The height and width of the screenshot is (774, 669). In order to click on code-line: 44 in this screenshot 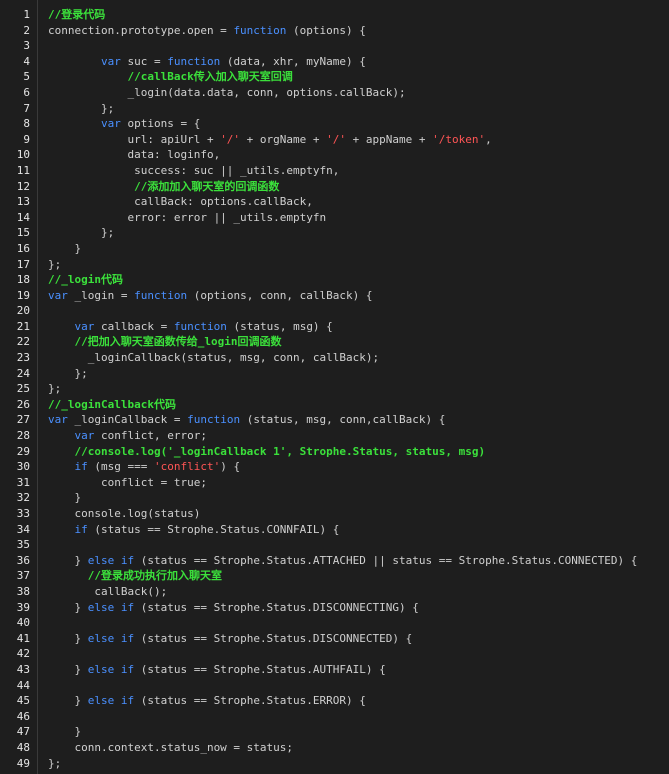, I will do `click(334, 686)`.